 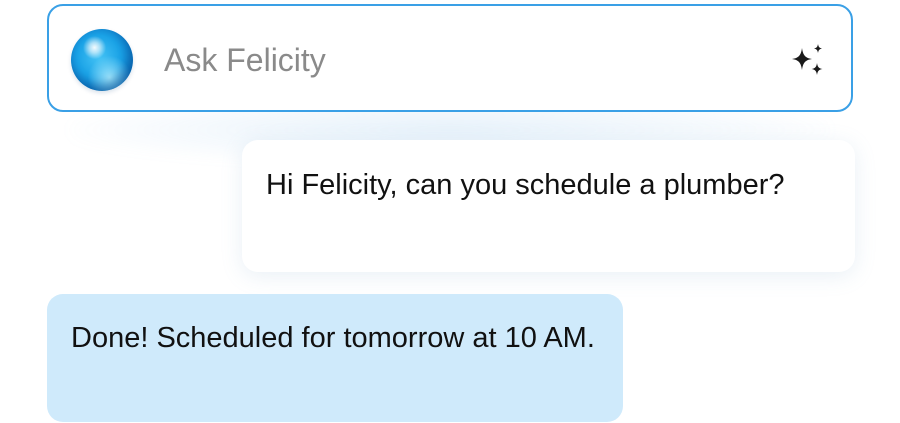 What do you see at coordinates (245, 60) in the screenshot?
I see `ask-input-placeholder: Ask Felicity` at bounding box center [245, 60].